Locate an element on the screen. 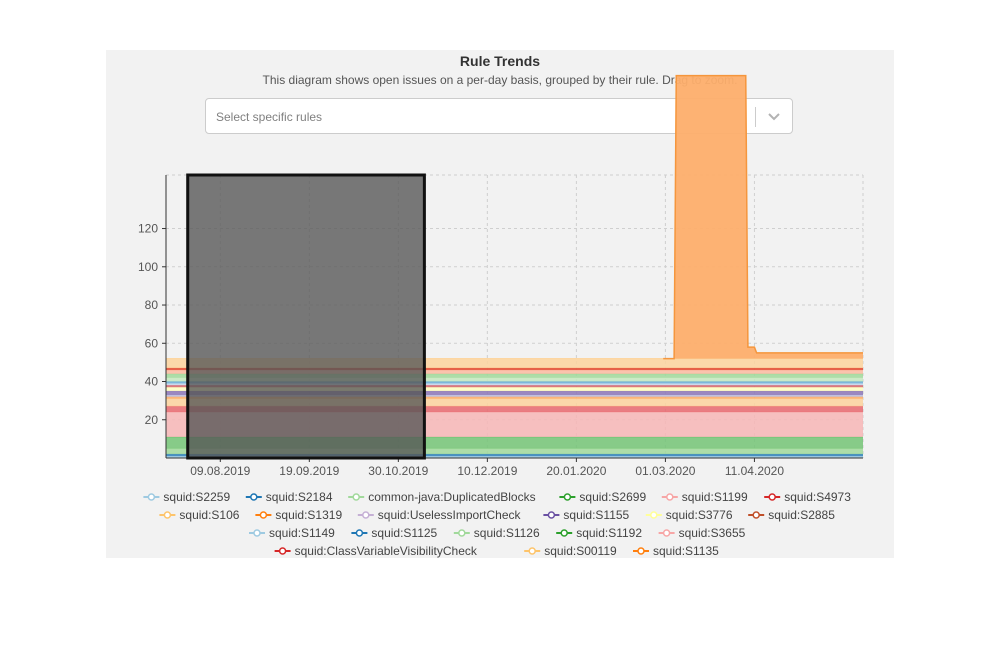 The height and width of the screenshot is (660, 1000). x-tick-label: 10.12.2019 is located at coordinates (487, 471).